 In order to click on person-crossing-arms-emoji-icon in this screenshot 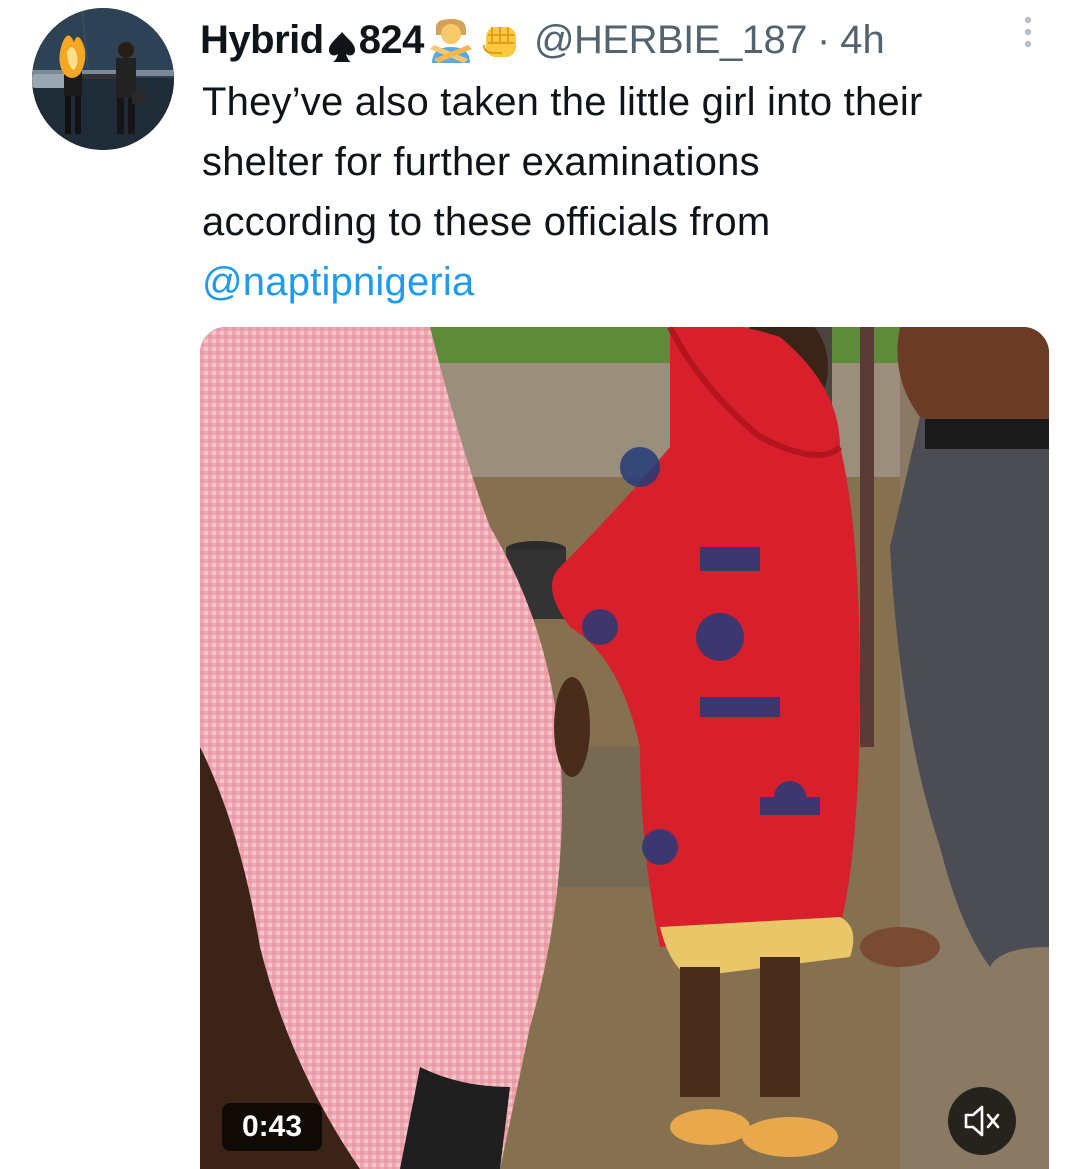, I will do `click(451, 40)`.